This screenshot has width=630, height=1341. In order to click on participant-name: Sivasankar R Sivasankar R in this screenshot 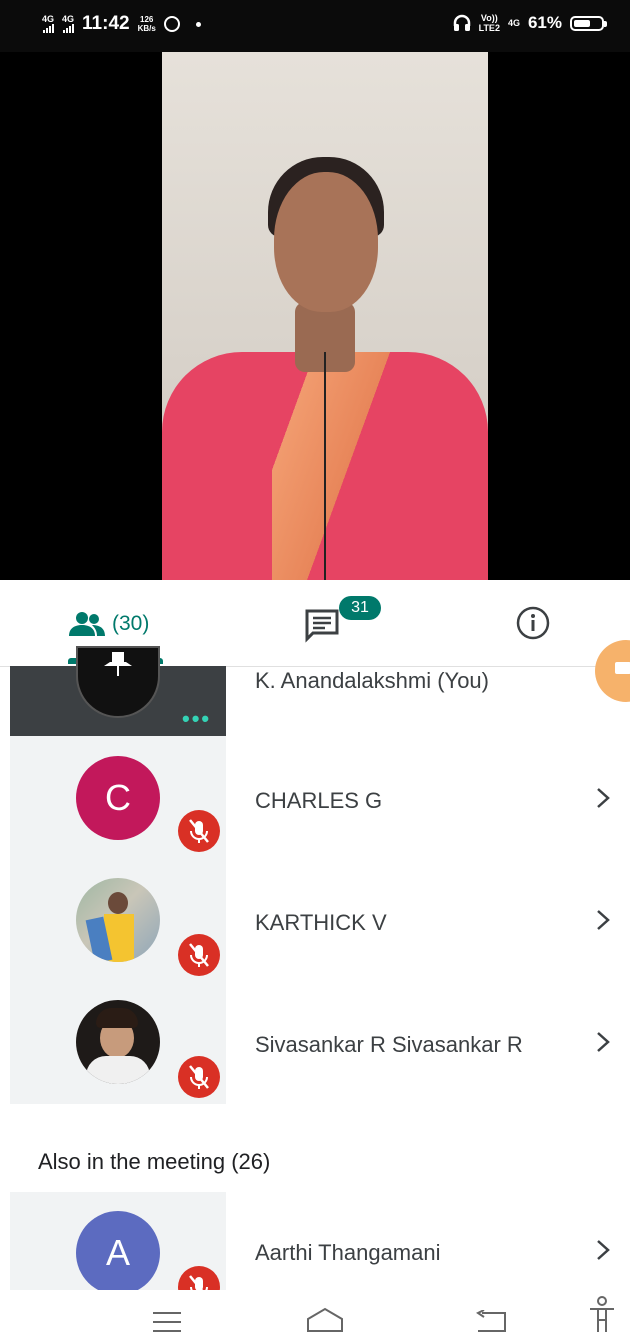, I will do `click(389, 1044)`.